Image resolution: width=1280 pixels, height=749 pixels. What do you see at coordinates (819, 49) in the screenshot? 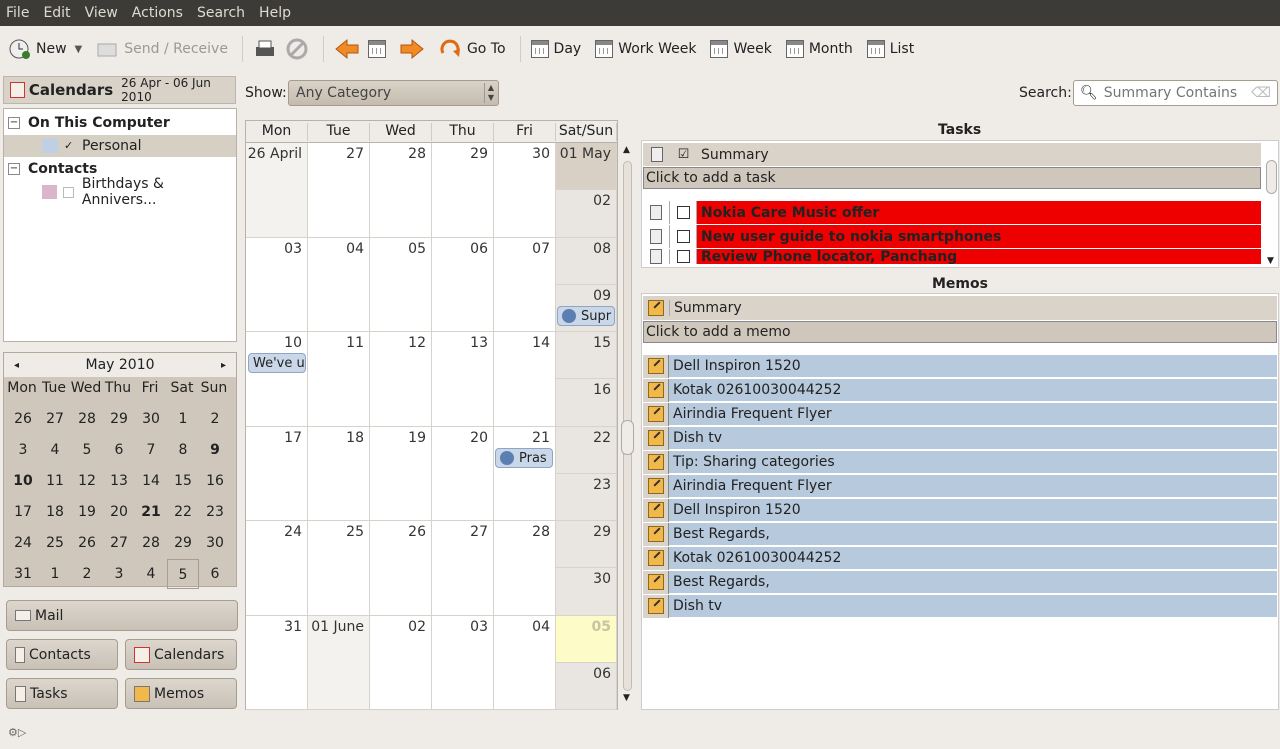
I see `month-view-button: Month` at bounding box center [819, 49].